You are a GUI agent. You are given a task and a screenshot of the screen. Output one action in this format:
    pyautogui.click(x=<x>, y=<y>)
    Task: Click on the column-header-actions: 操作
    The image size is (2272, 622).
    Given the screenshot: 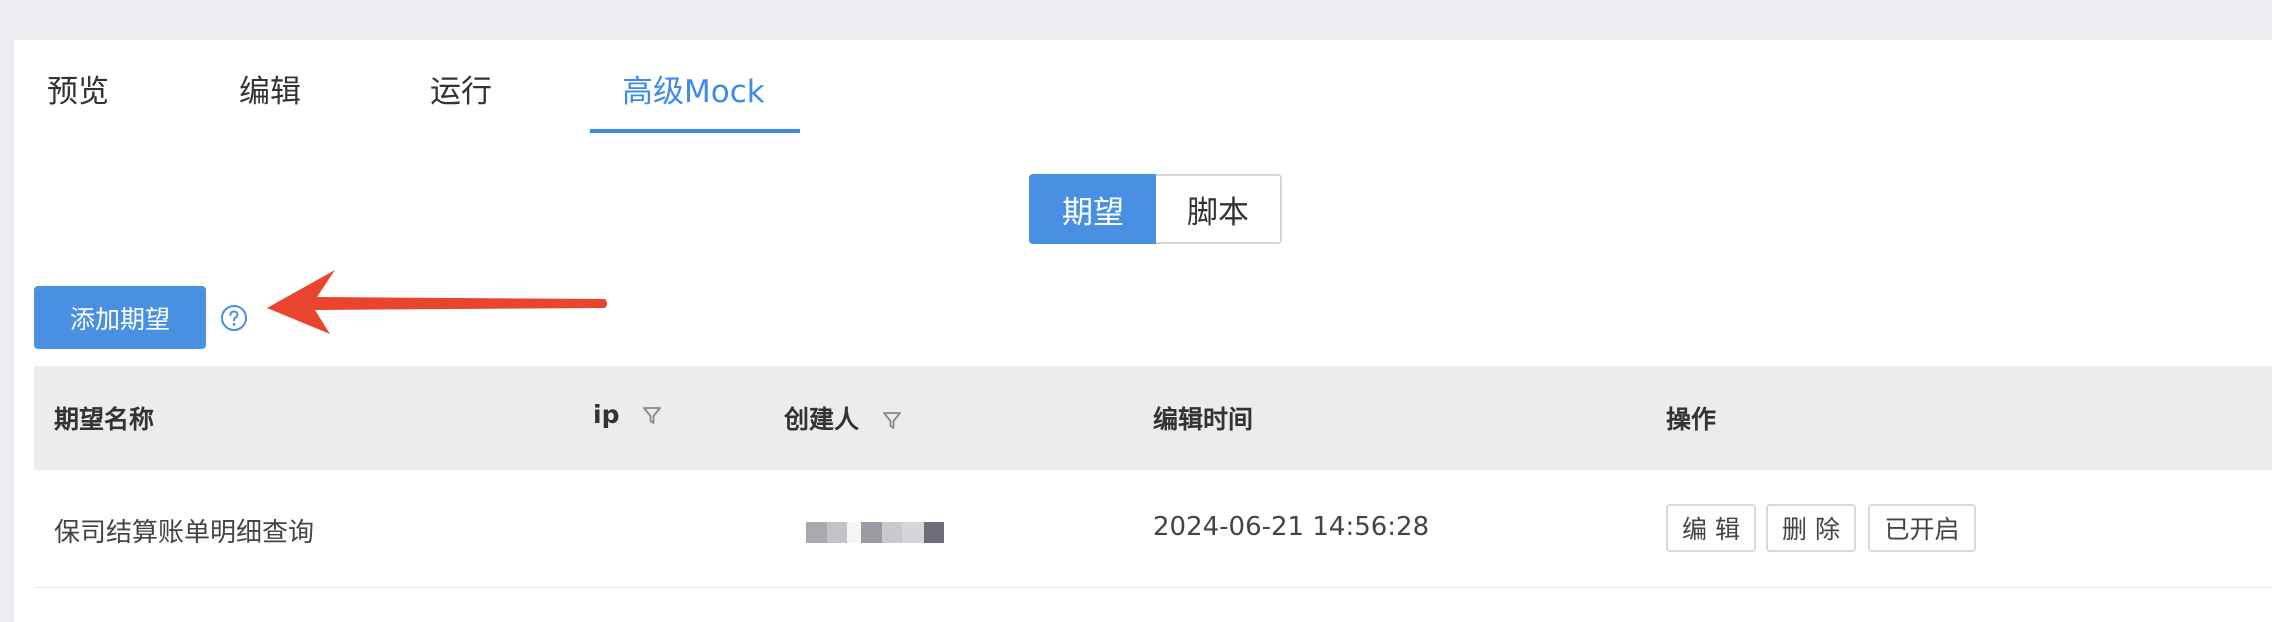 What is the action you would take?
    pyautogui.click(x=1691, y=419)
    